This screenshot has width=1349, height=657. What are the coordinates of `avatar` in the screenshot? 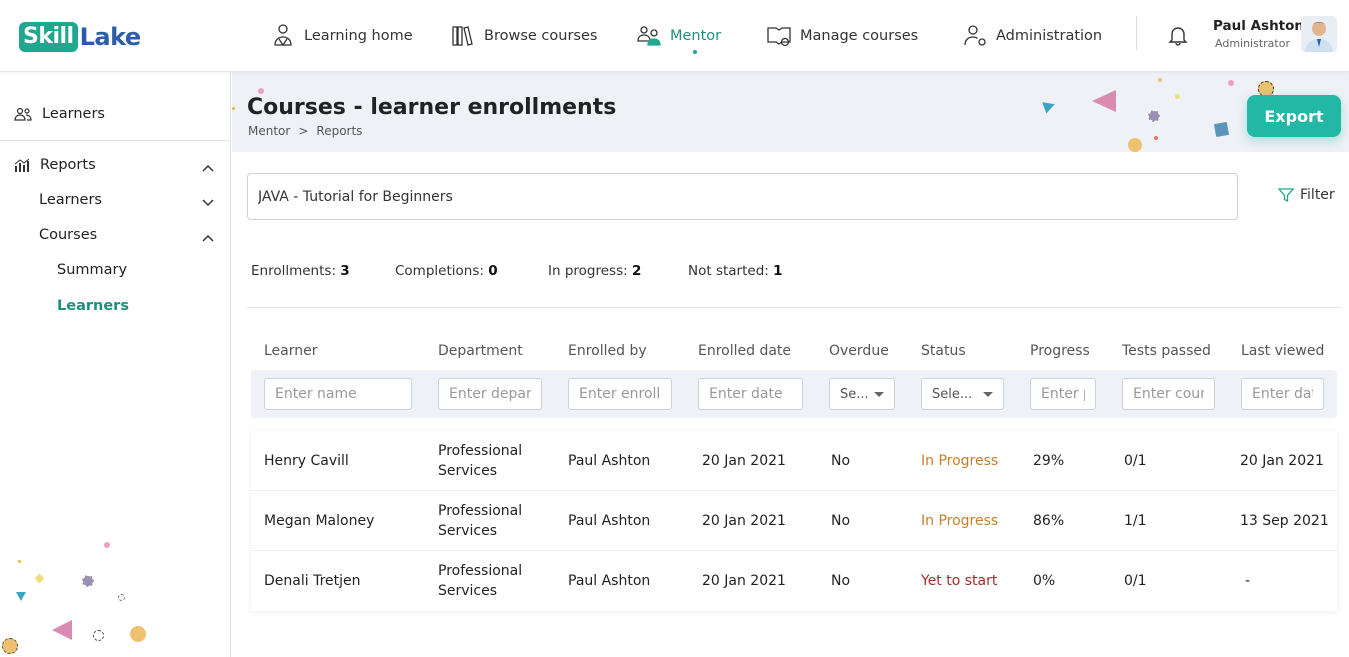 It's located at (1319, 34).